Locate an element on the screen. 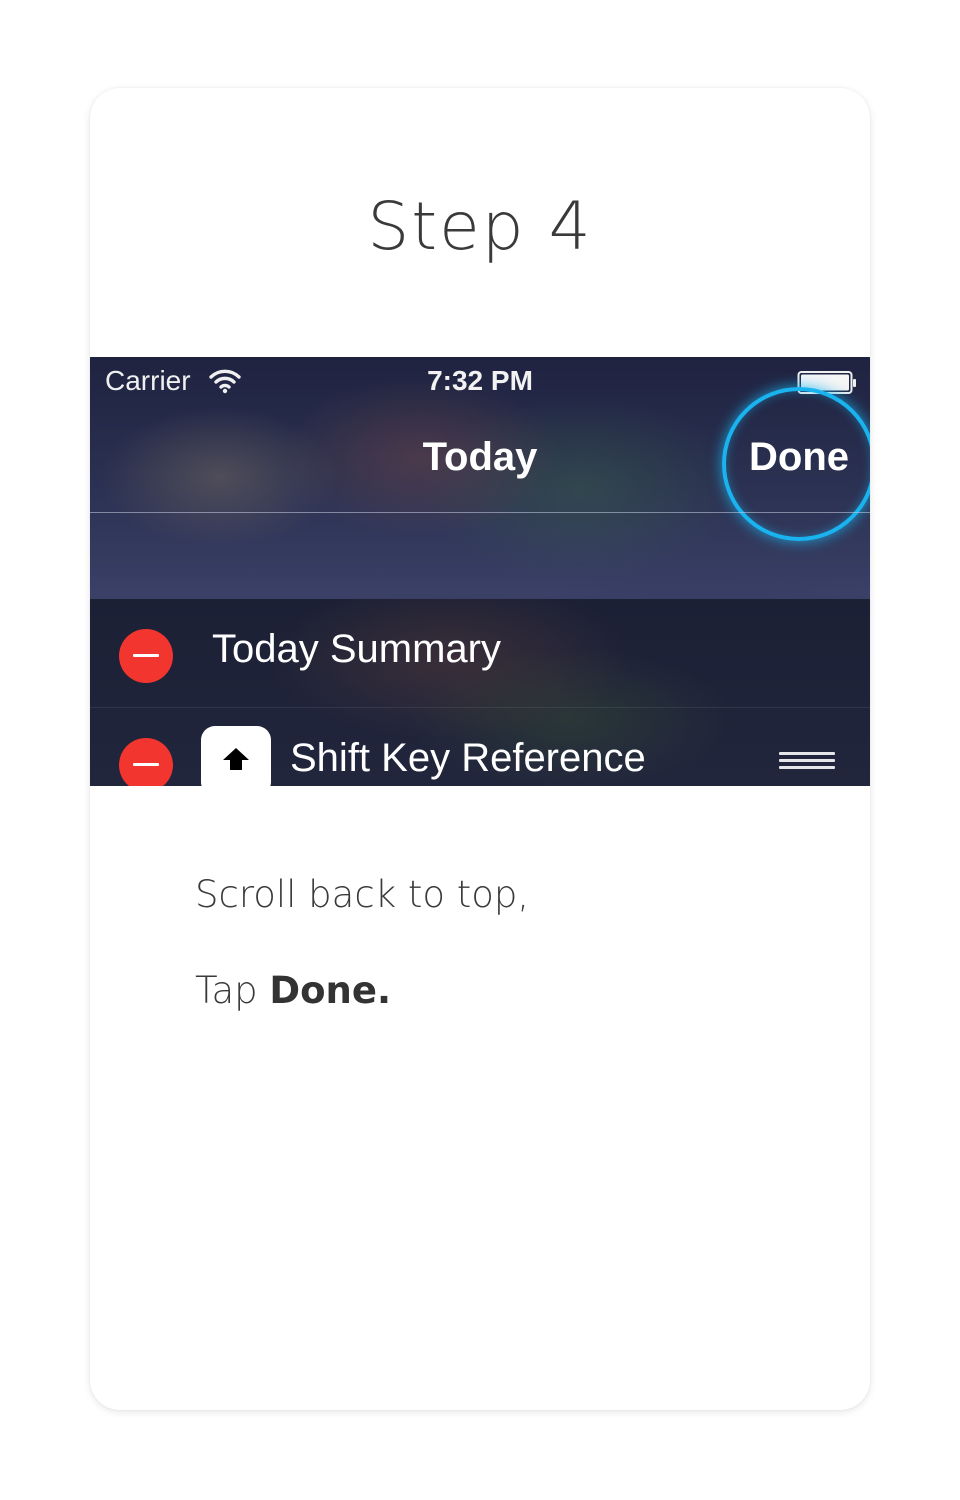 Image resolution: width=960 pixels, height=1500 pixels. reorder-icon is located at coordinates (807, 762).